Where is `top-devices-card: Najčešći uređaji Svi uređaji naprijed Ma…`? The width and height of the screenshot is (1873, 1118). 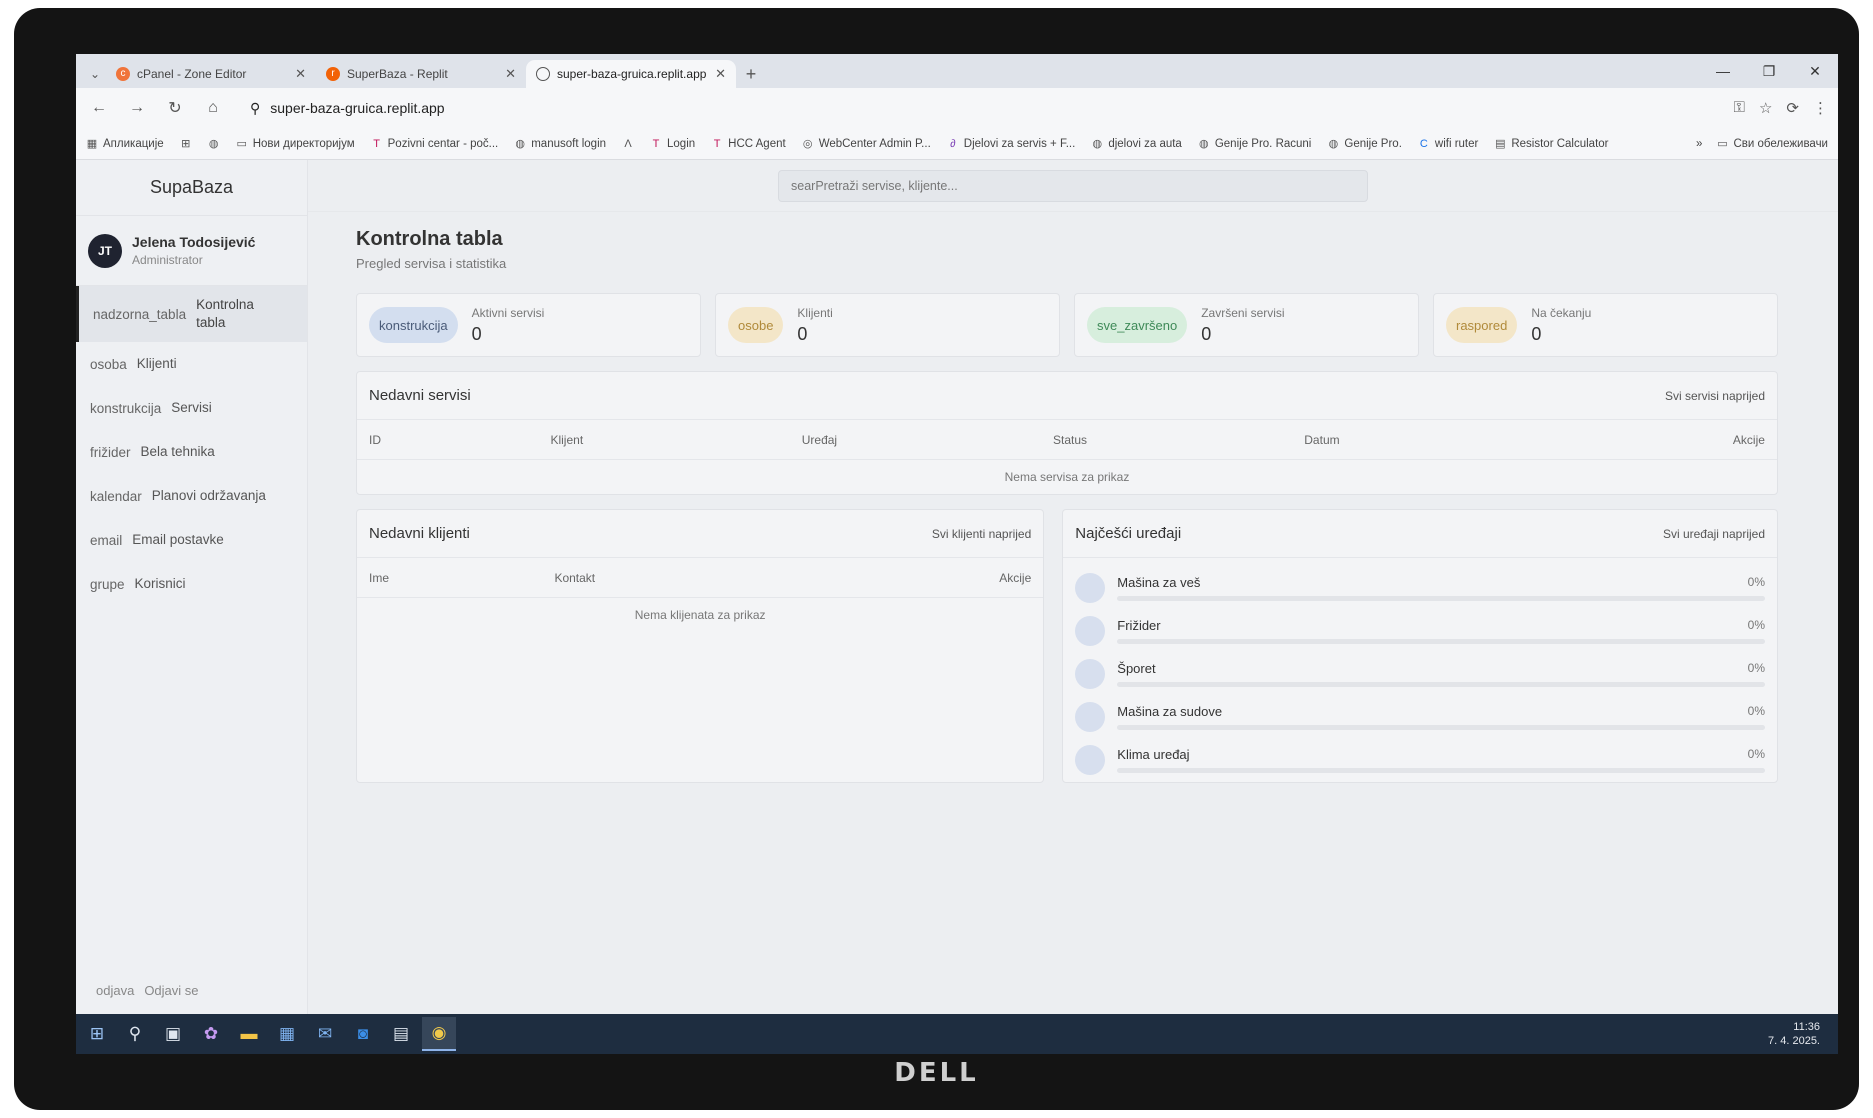
top-devices-card: Najčešći uređaji Svi uređaji naprijed Ma… is located at coordinates (1420, 646).